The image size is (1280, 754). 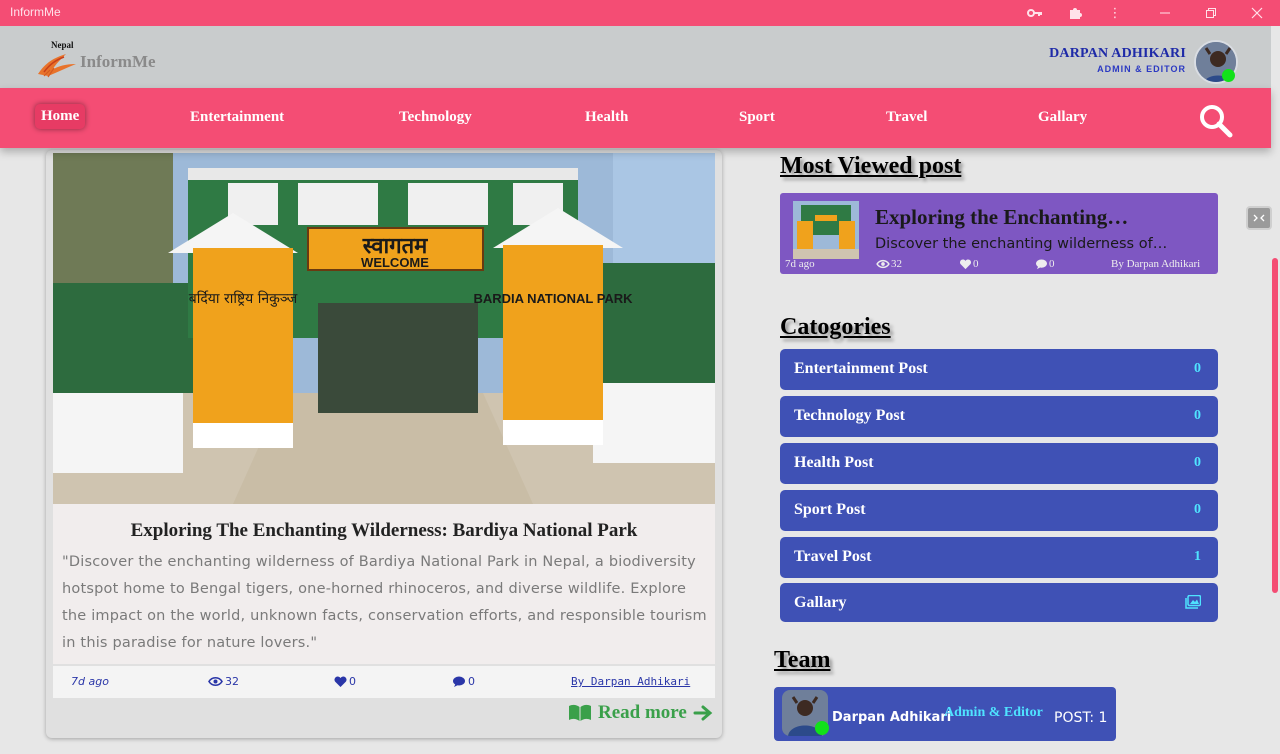 I want to click on nav-gallary: Gallary, so click(x=1062, y=117).